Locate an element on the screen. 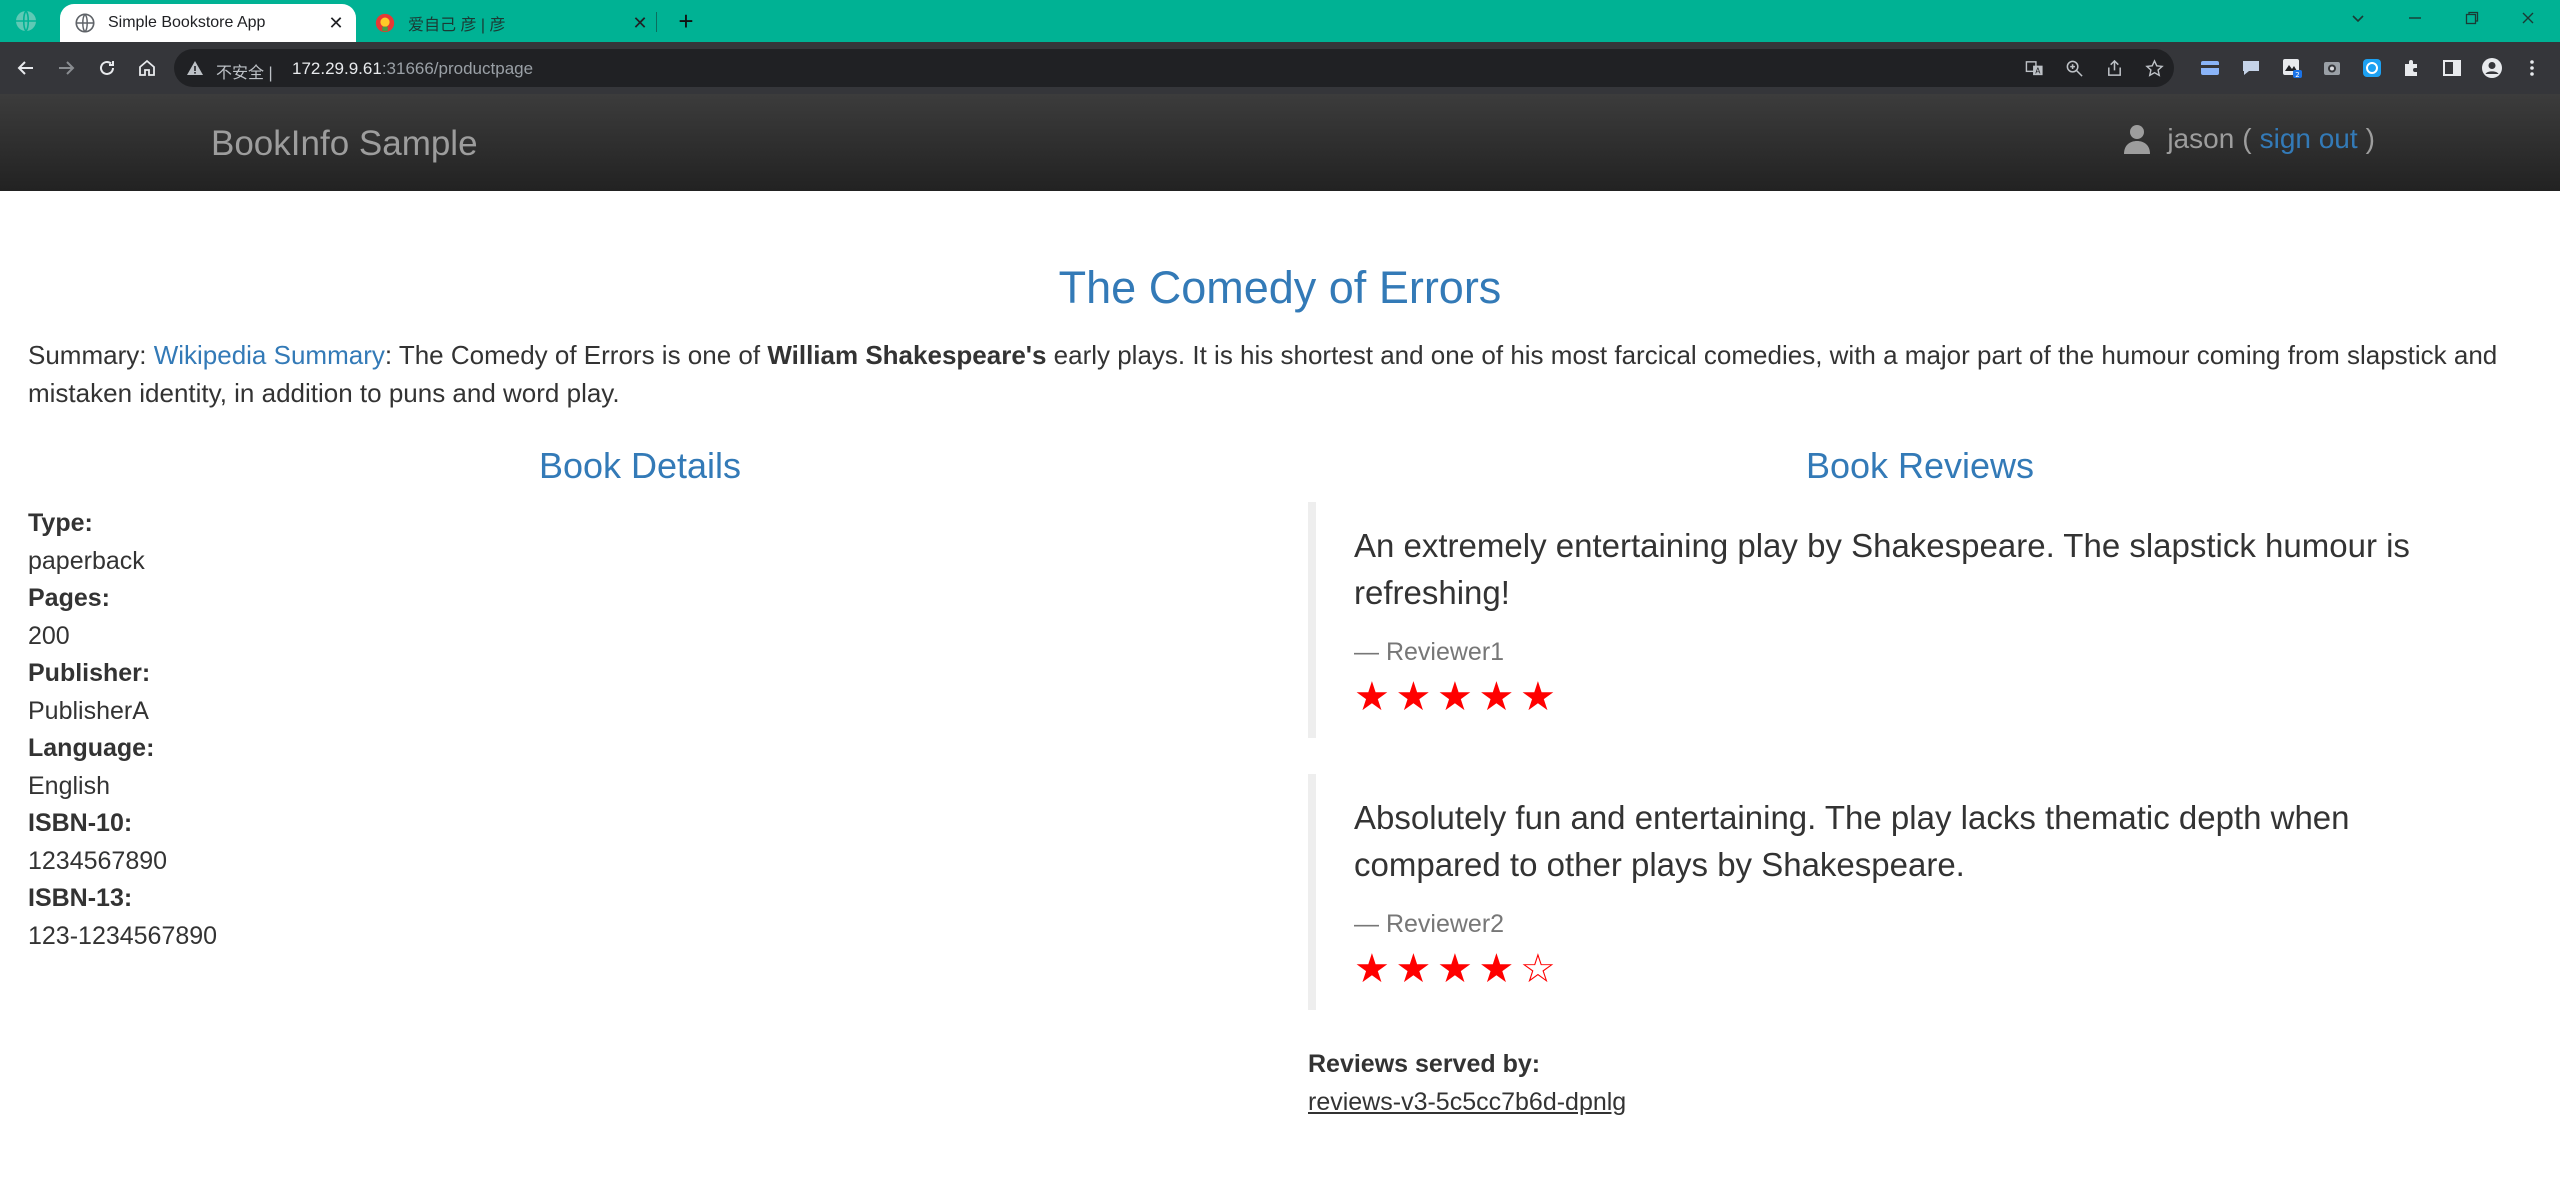 This screenshot has width=2560, height=1203. type-value: paperback is located at coordinates (86, 560).